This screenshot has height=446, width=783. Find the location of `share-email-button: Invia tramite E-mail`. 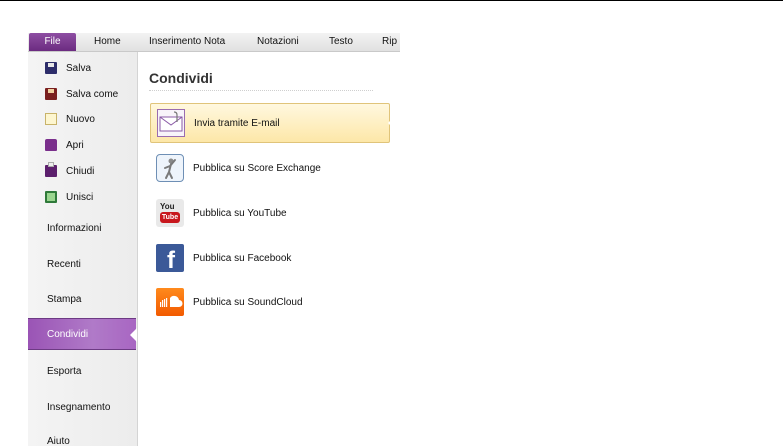

share-email-button: Invia tramite E-mail is located at coordinates (270, 123).